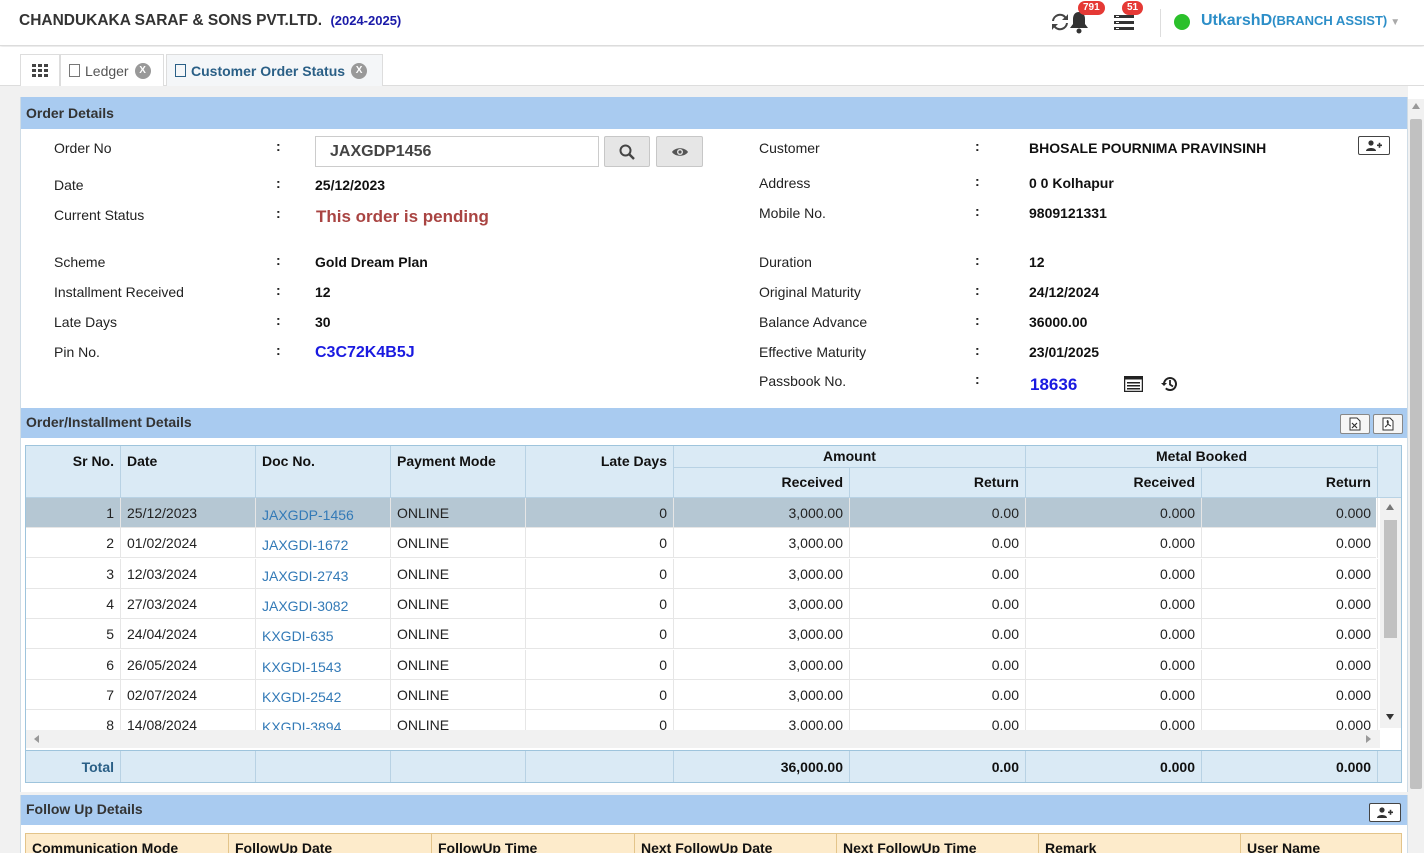  I want to click on cell-doc-no: KXGDI-2542, so click(323, 694).